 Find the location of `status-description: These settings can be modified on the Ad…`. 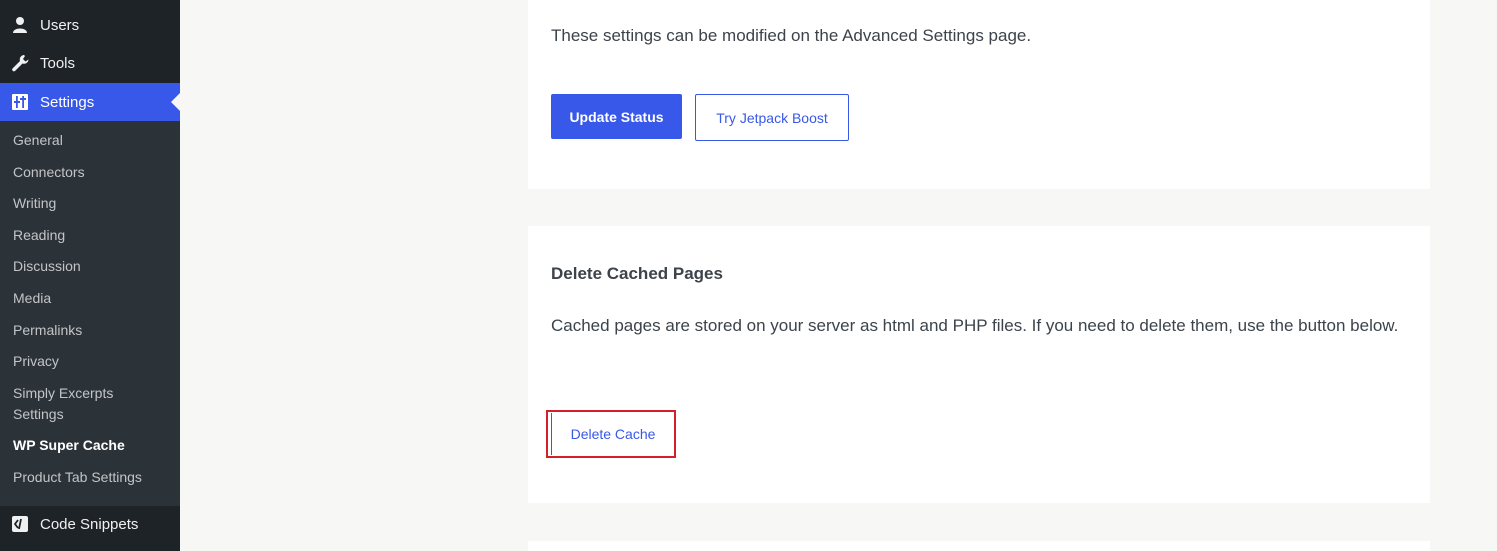

status-description: These settings can be modified on the Ad… is located at coordinates (791, 35).